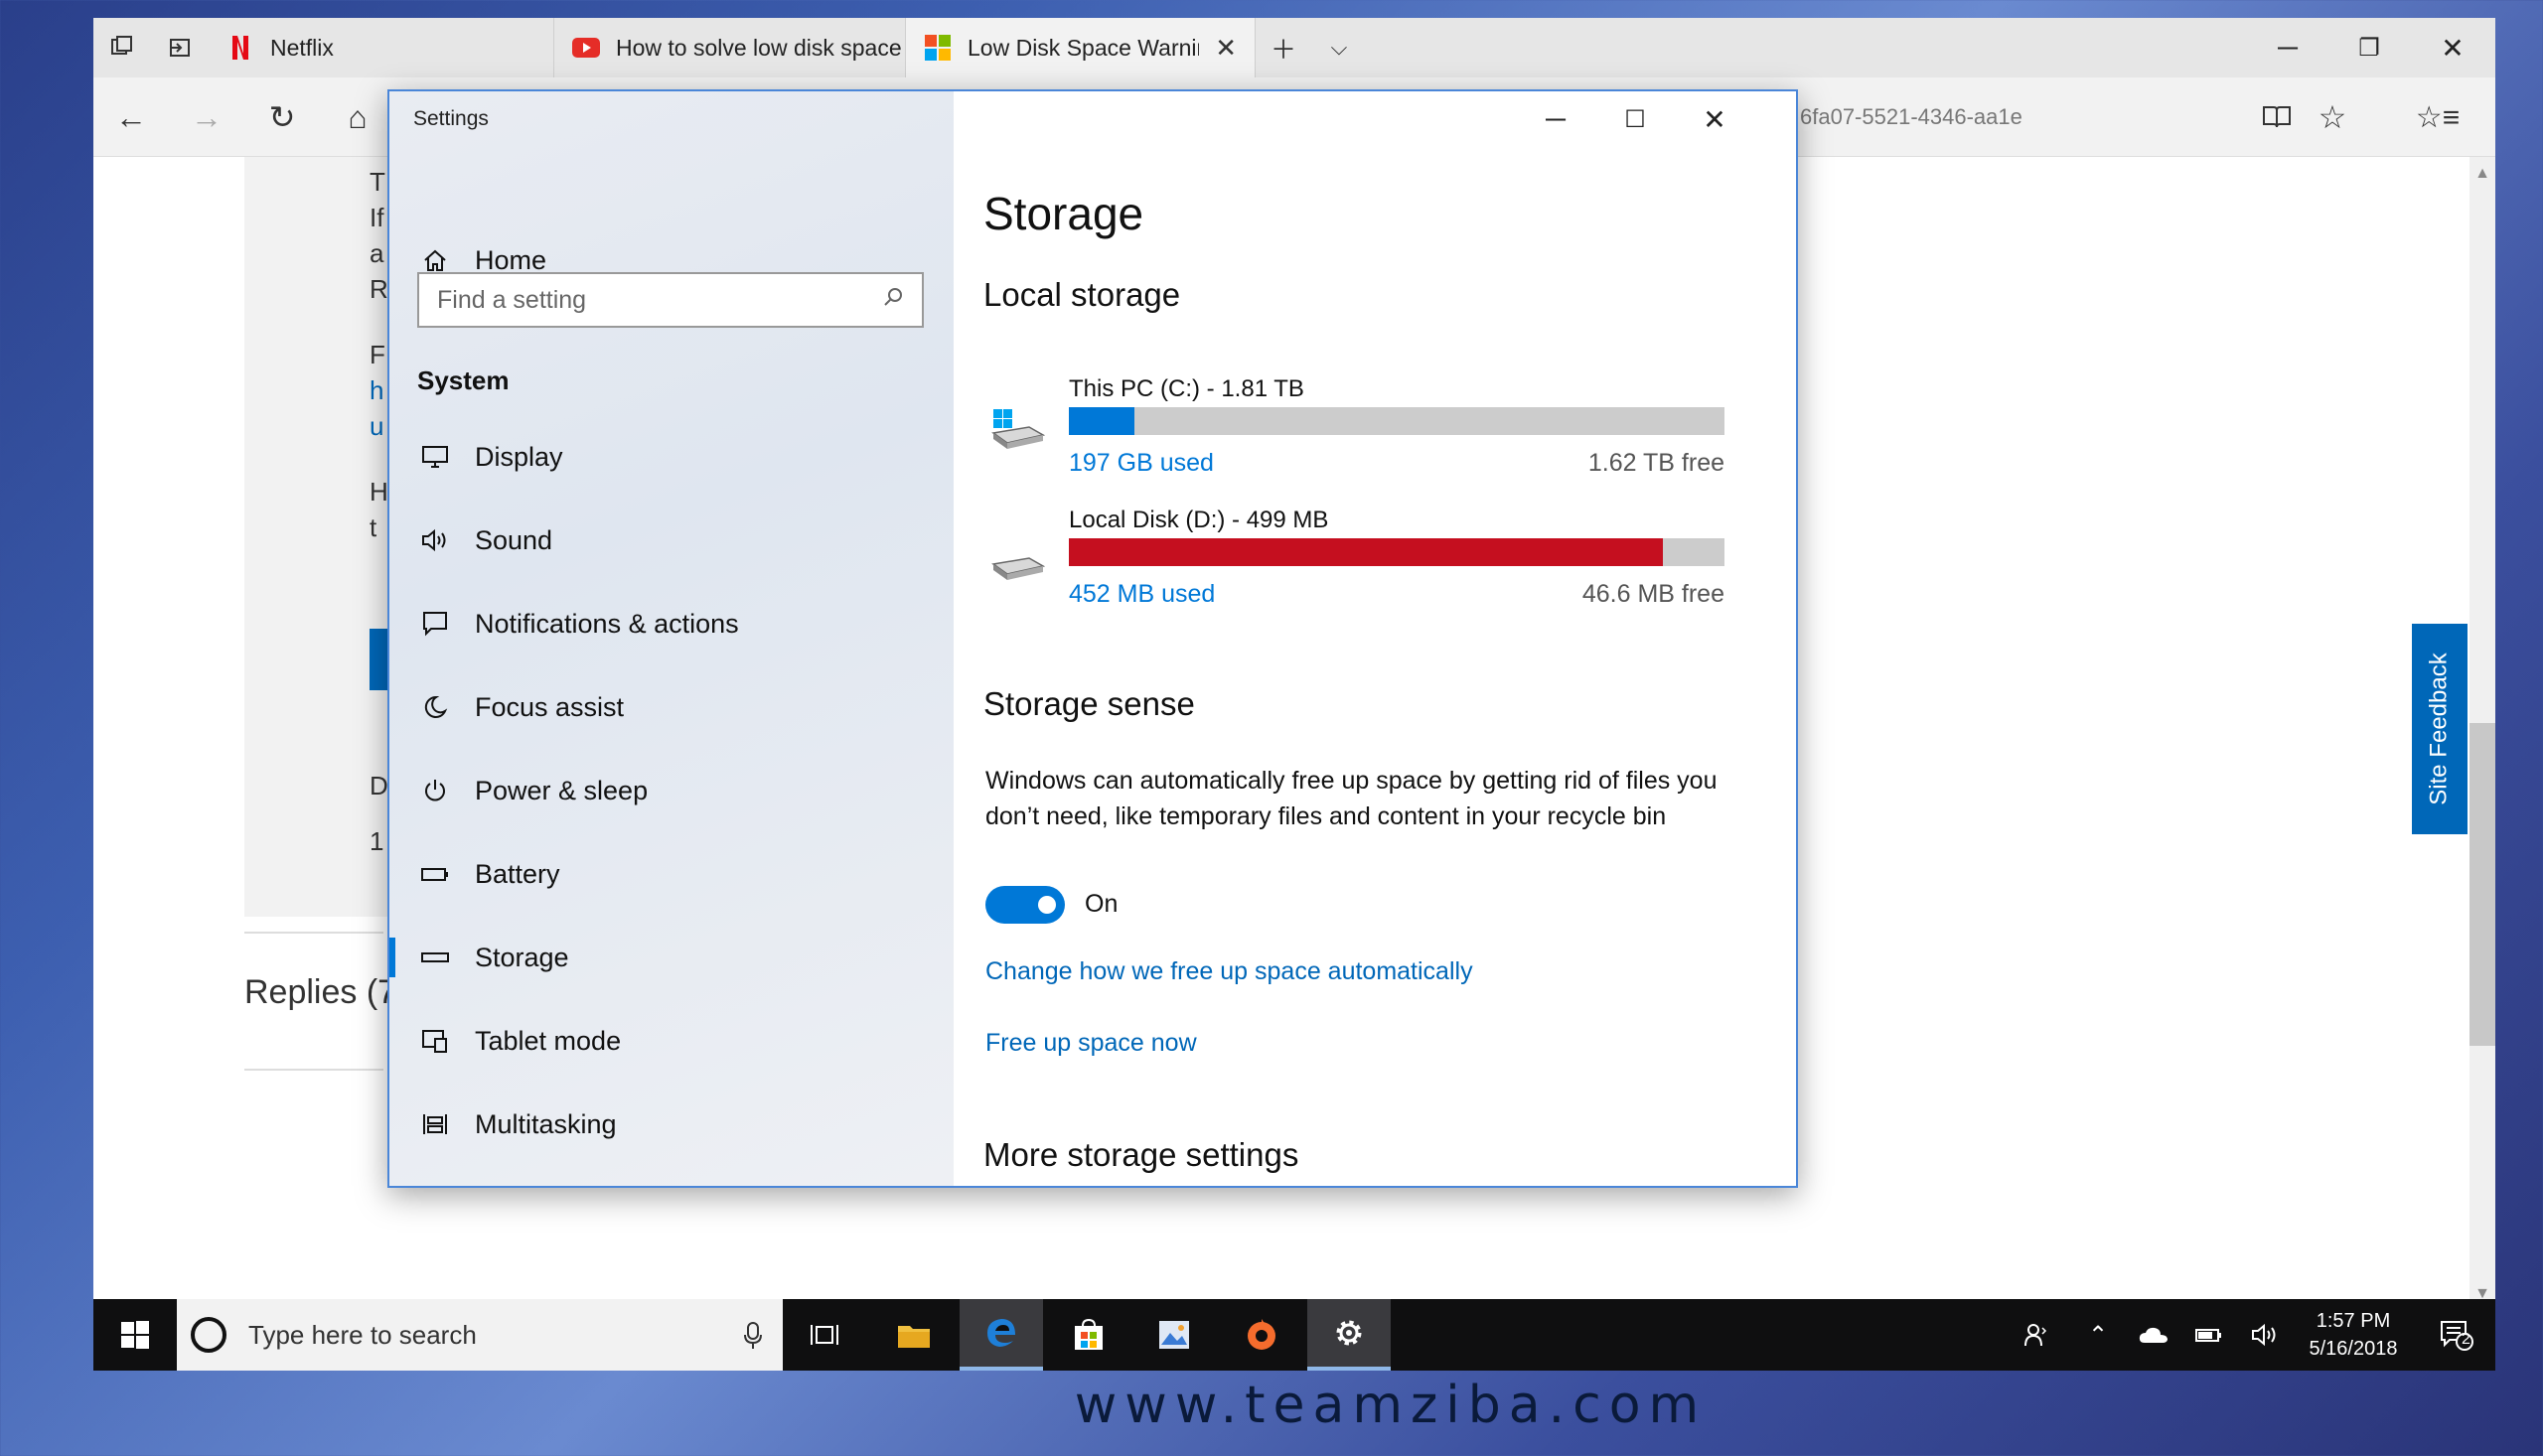  What do you see at coordinates (2010, 117) in the screenshot?
I see `url-field: 6fa07-5521-4346-aa1e` at bounding box center [2010, 117].